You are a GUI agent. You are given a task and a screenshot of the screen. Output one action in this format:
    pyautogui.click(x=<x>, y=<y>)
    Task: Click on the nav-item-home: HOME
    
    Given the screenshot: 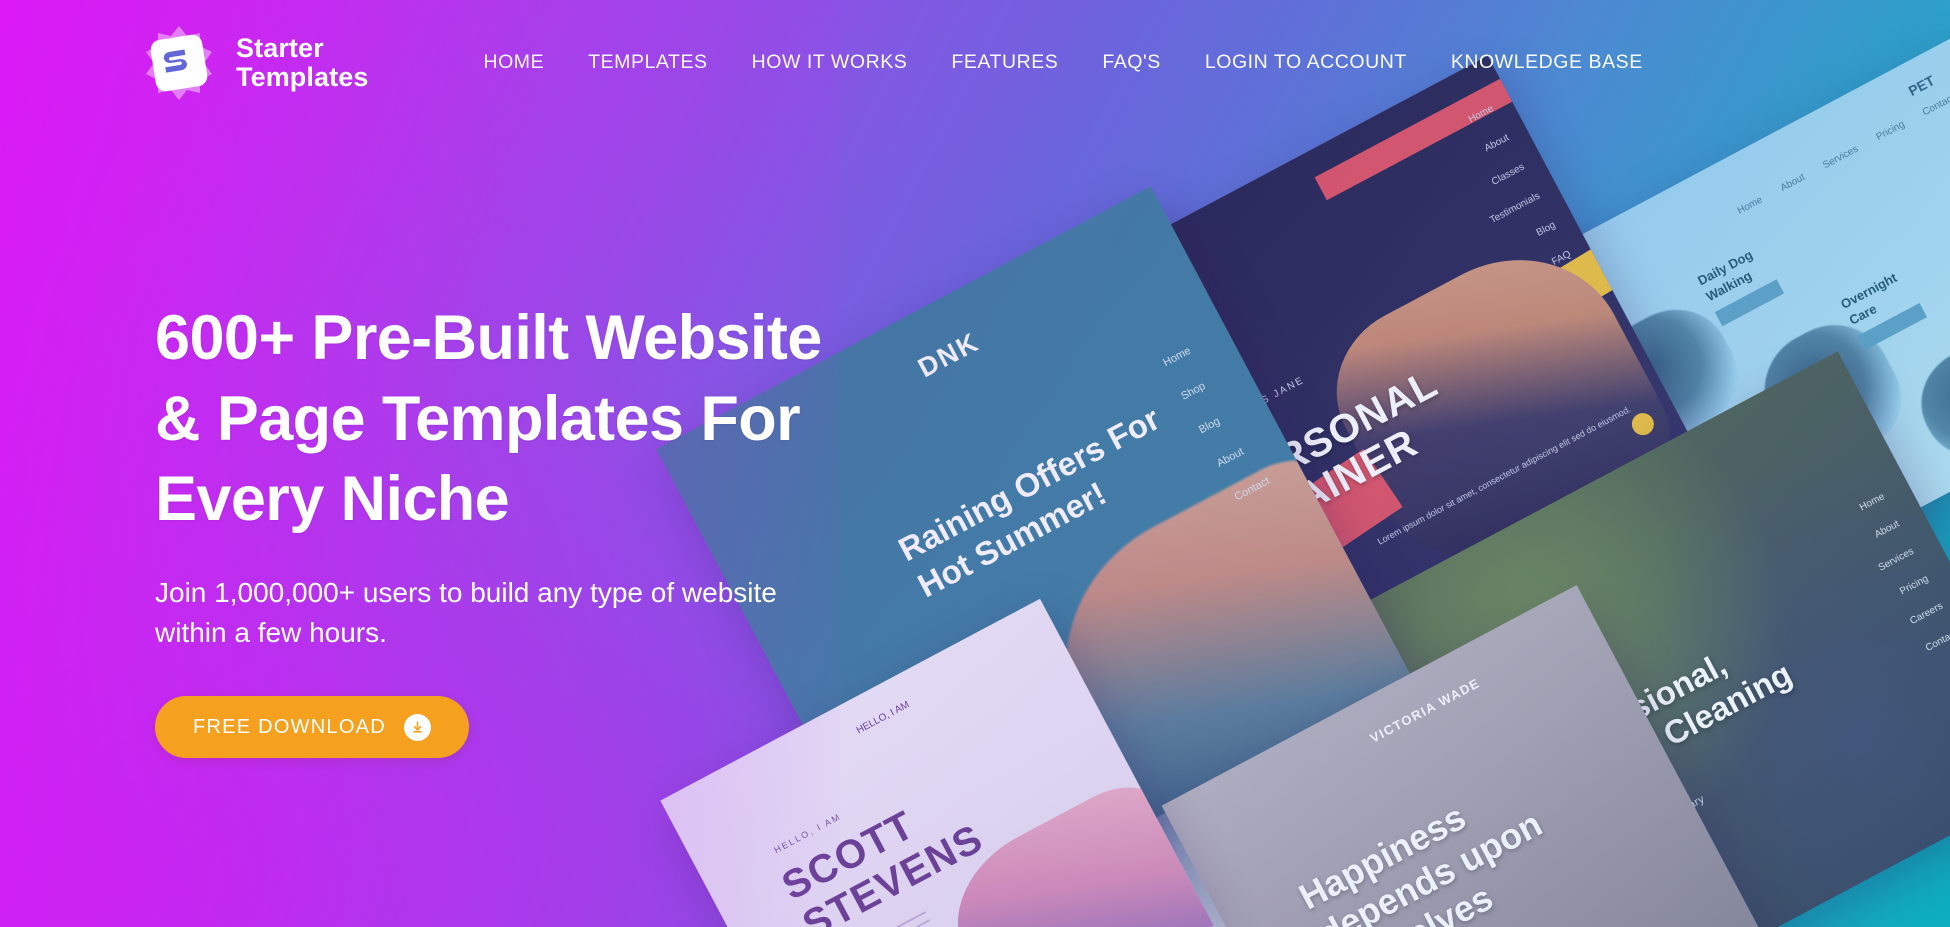 What is the action you would take?
    pyautogui.click(x=513, y=62)
    